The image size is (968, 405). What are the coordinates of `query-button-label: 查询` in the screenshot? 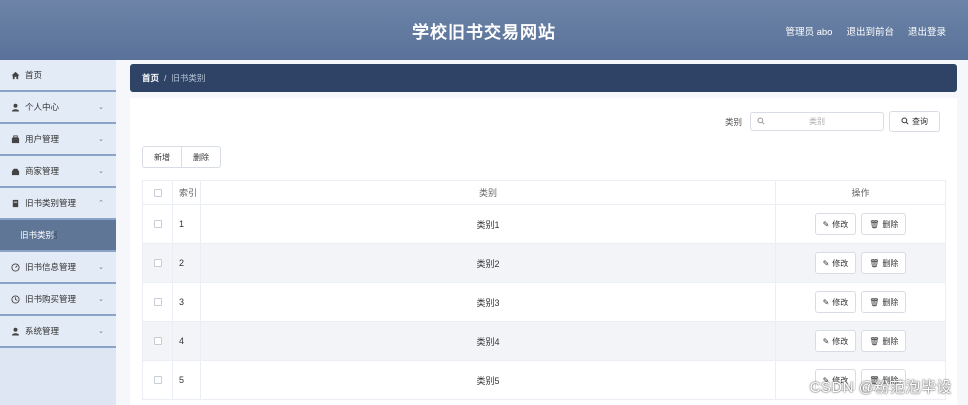 It's located at (920, 121).